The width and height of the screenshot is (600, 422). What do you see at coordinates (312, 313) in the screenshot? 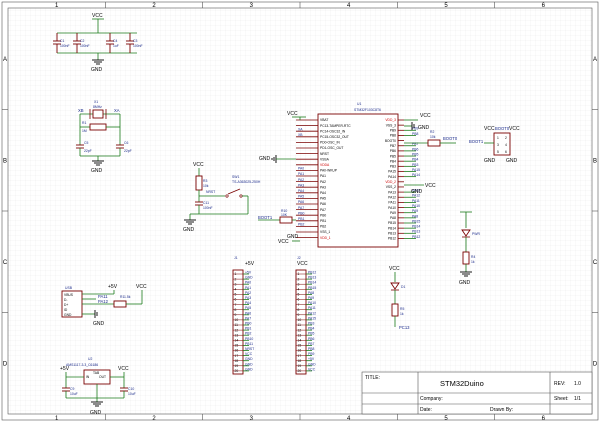
I see `net-label: PA12` at bounding box center [312, 313].